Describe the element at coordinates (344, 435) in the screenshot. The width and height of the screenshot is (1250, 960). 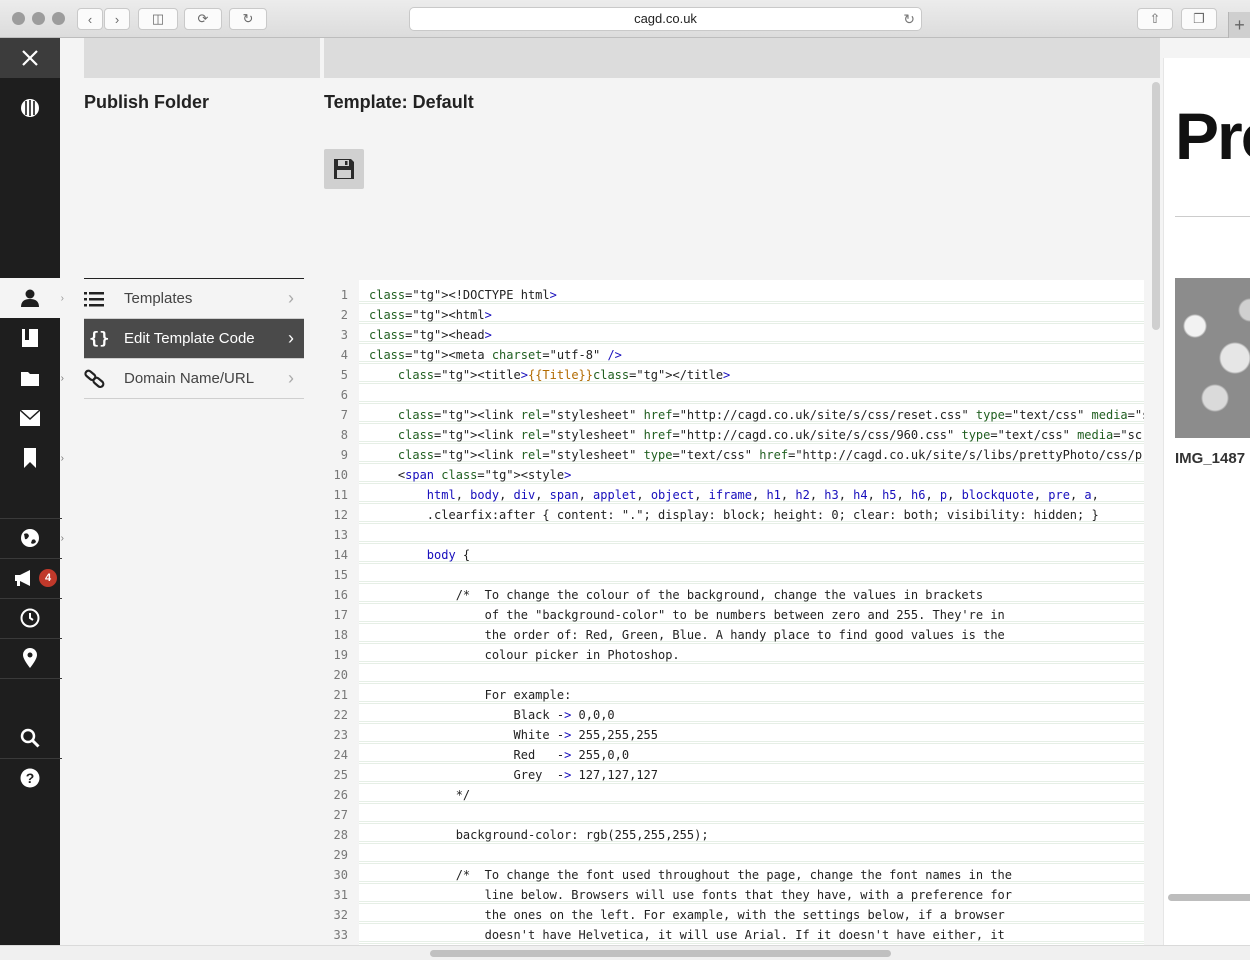
I see `line-number: 8` at that location.